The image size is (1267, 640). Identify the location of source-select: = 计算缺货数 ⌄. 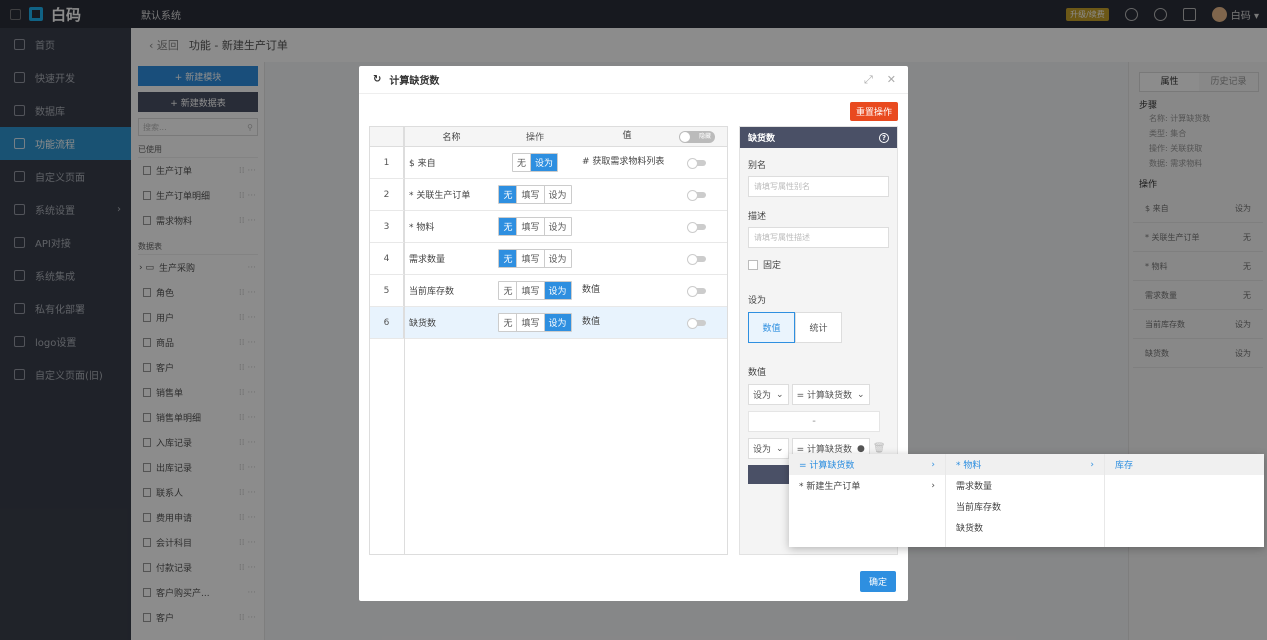
(830, 394).